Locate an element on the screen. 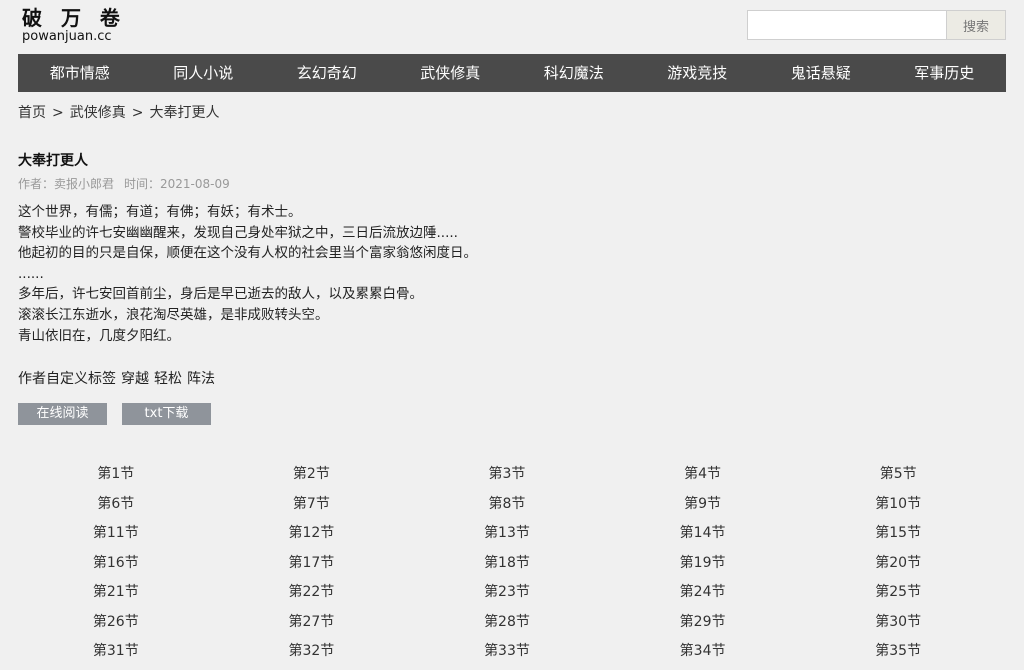 The image size is (1024, 670). nav-item-gaming: 游戏竞技 is located at coordinates (698, 73).